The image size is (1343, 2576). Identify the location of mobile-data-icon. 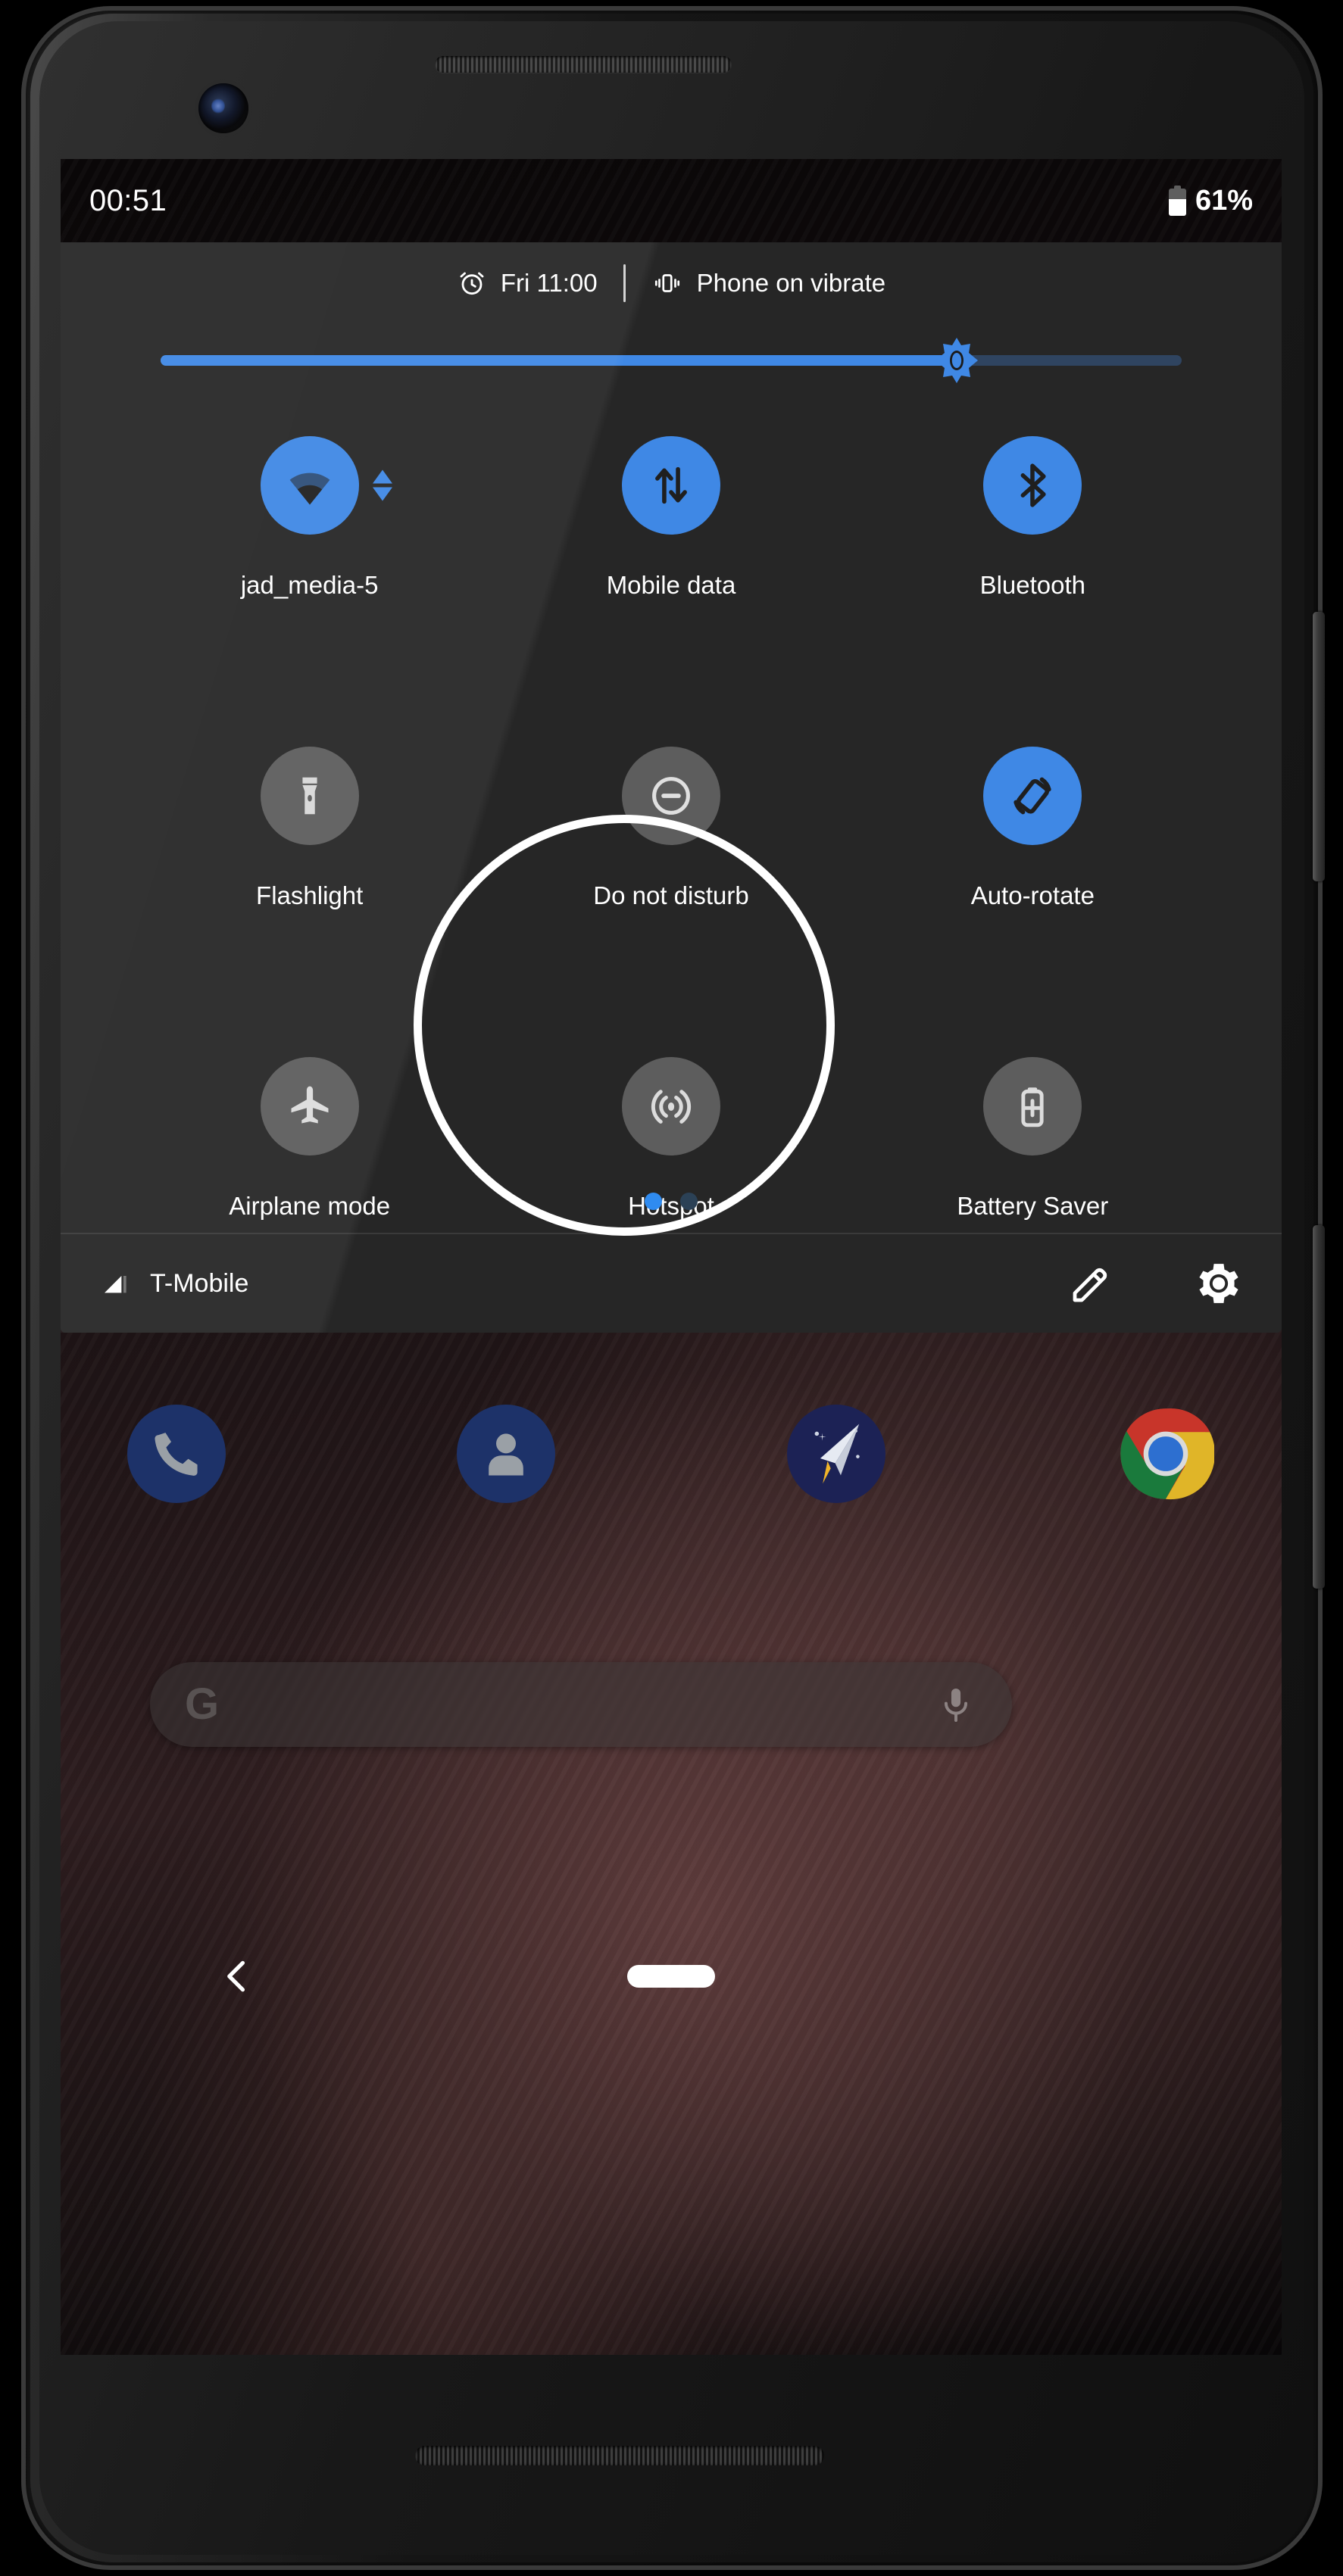
(671, 485).